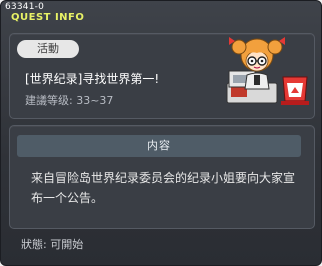 Image resolution: width=322 pixels, height=266 pixels. I want to click on title-bar: 63341-0 QUEST INFO, so click(161, 16).